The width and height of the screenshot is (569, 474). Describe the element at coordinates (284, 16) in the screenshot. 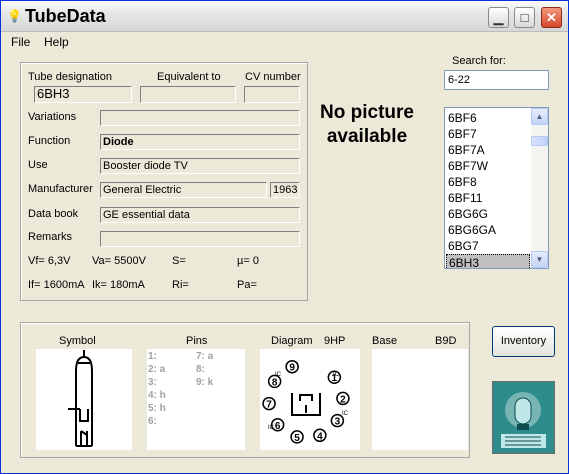

I see `title-bar: 💡 TubeData ▁ □ ✕` at that location.